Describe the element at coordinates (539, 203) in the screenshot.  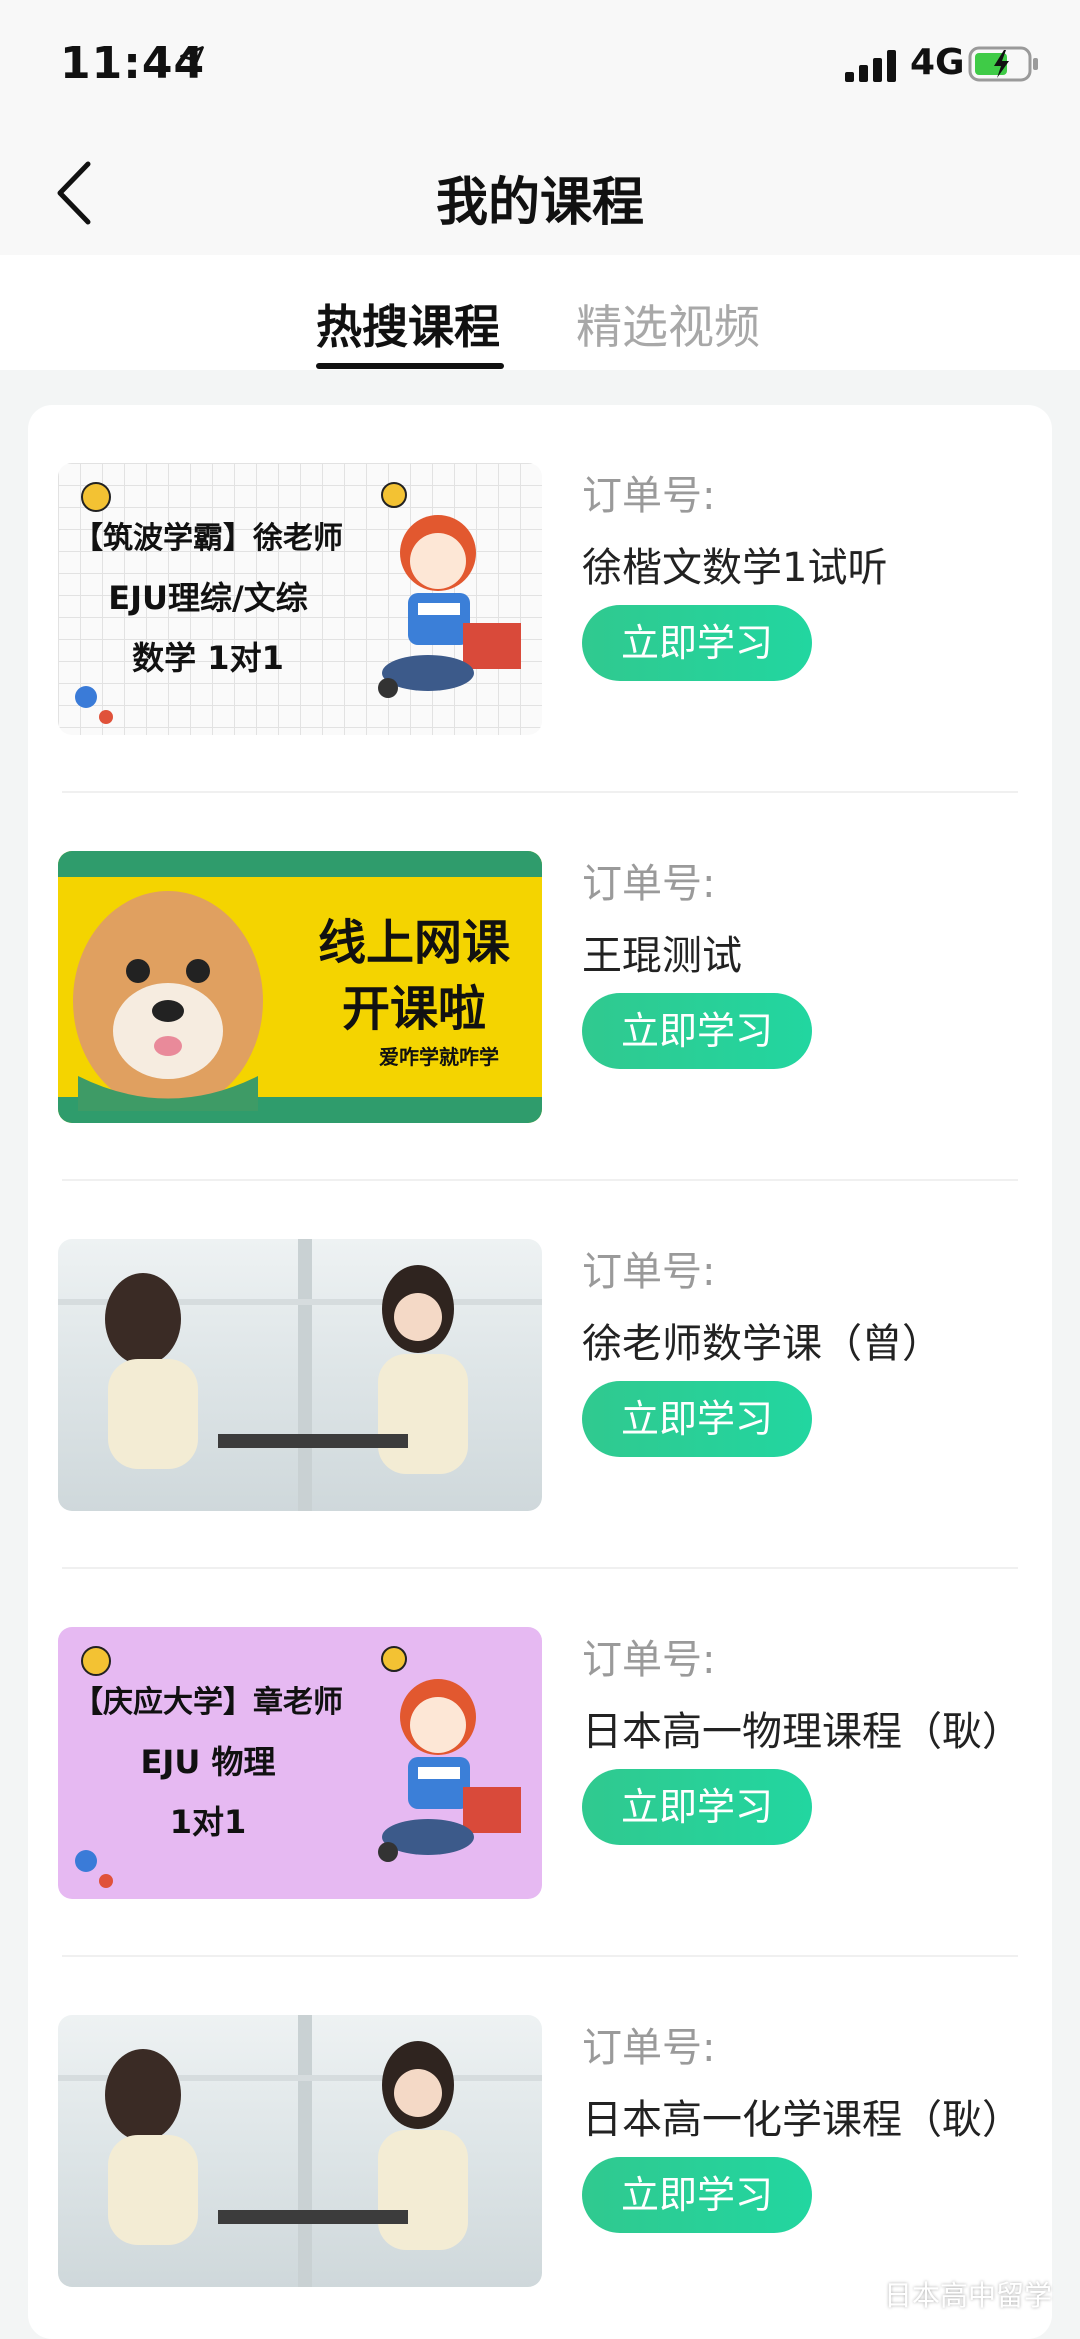
I see `page-title: 我的课程` at that location.